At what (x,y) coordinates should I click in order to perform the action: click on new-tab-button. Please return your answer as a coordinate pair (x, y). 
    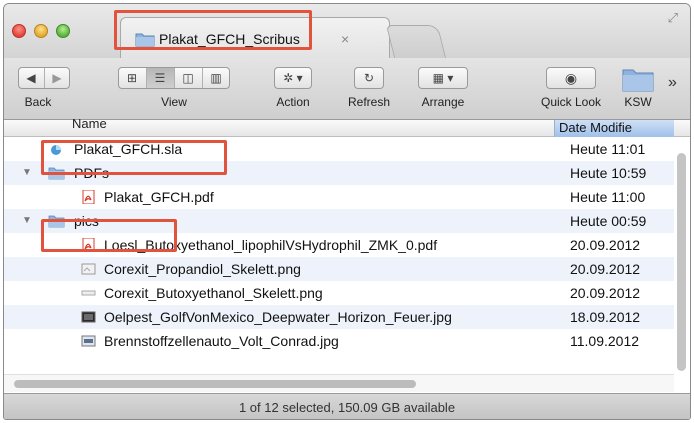
    Looking at the image, I should click on (416, 41).